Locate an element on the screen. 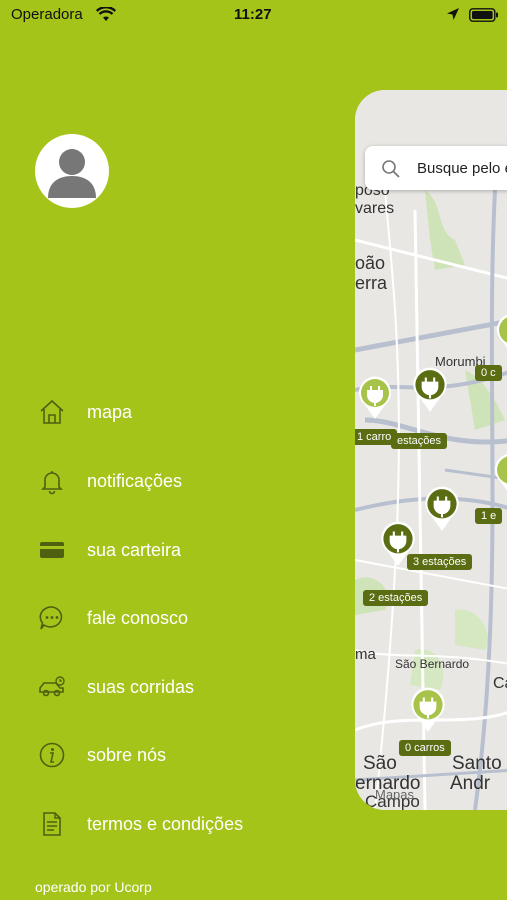  avatar is located at coordinates (72, 171).